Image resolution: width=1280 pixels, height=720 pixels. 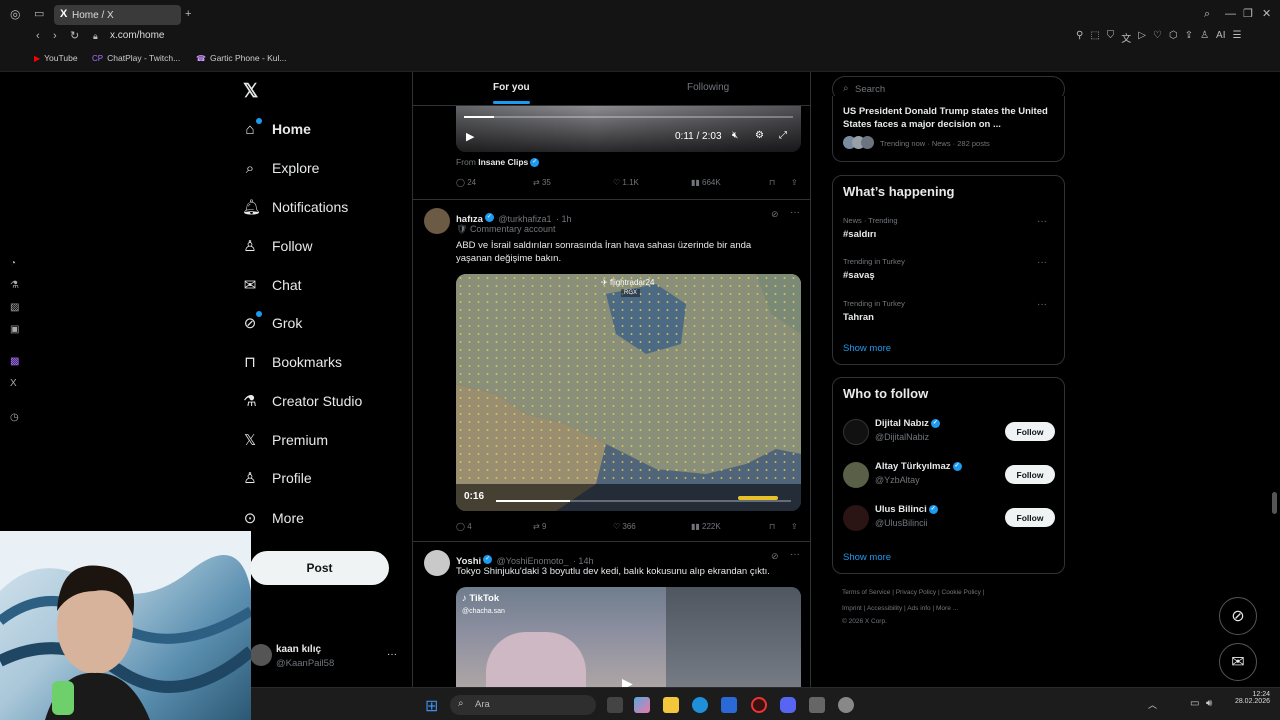 I want to click on crypto-wallet-icon: ⚗, so click(x=14, y=285).